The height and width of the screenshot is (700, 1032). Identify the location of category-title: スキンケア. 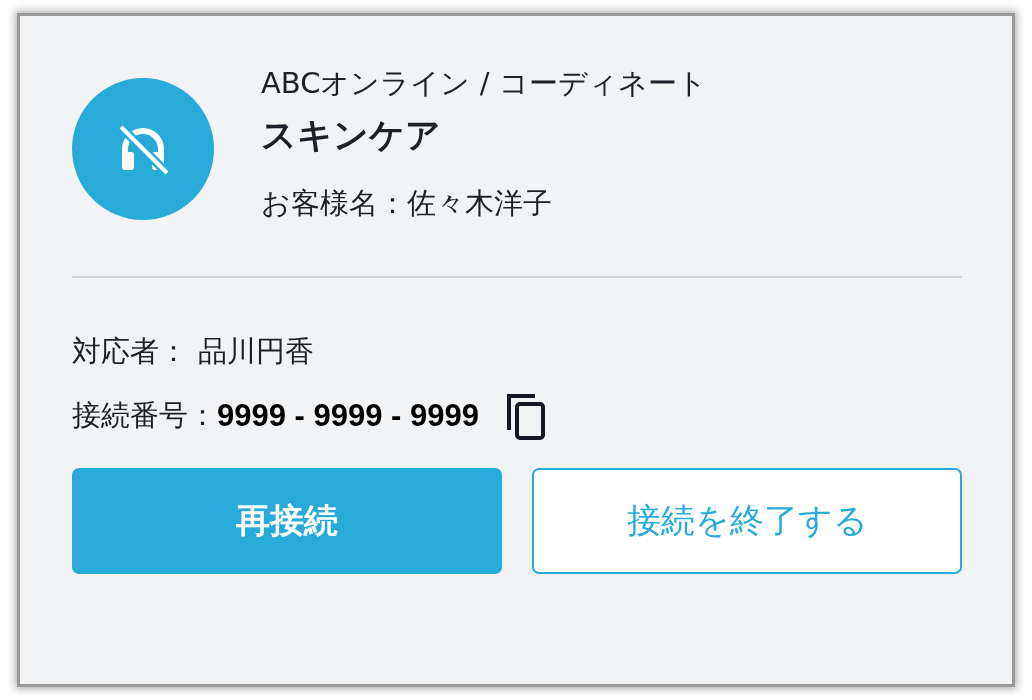
(351, 135).